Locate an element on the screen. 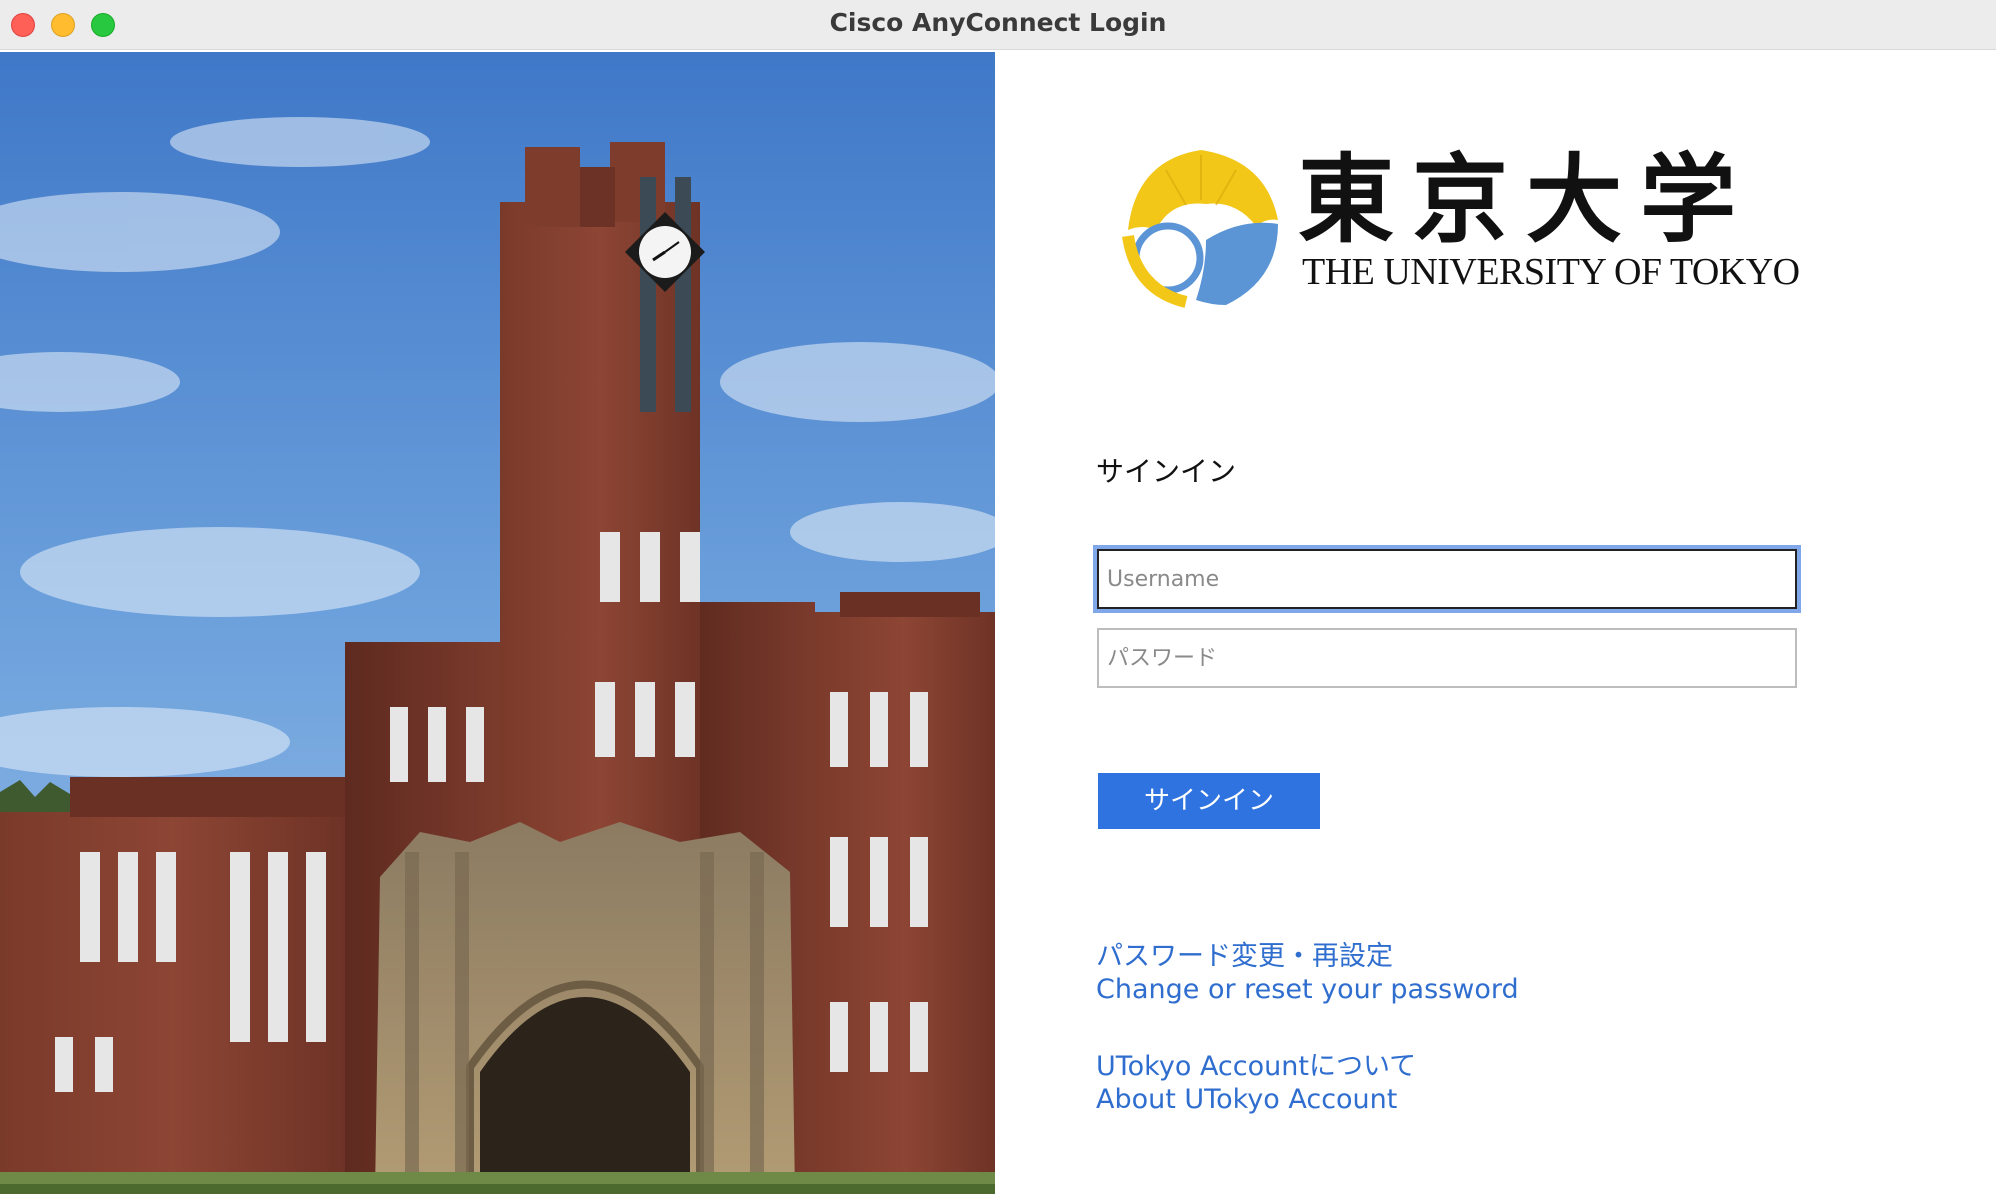 Image resolution: width=1996 pixels, height=1194 pixels. password-change-link-en: Change or reset your password is located at coordinates (1307, 989).